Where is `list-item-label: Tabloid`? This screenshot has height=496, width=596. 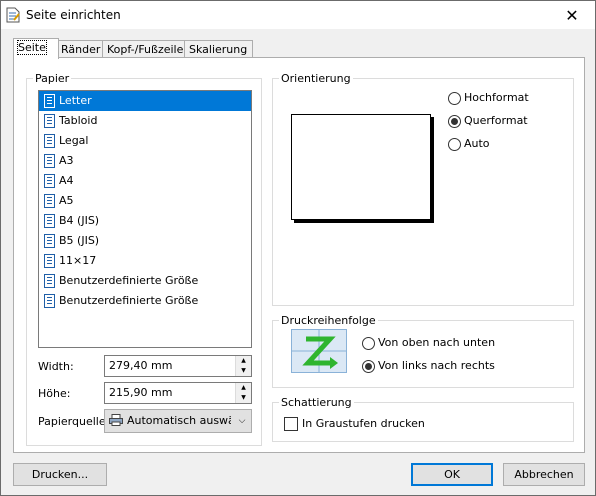
list-item-label: Tabloid is located at coordinates (78, 120).